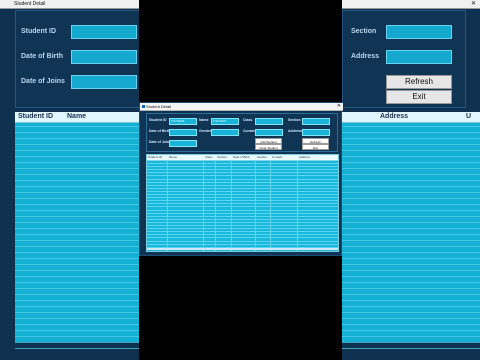 The height and width of the screenshot is (360, 480). Describe the element at coordinates (295, 131) in the screenshot. I see `label-address: Address` at that location.